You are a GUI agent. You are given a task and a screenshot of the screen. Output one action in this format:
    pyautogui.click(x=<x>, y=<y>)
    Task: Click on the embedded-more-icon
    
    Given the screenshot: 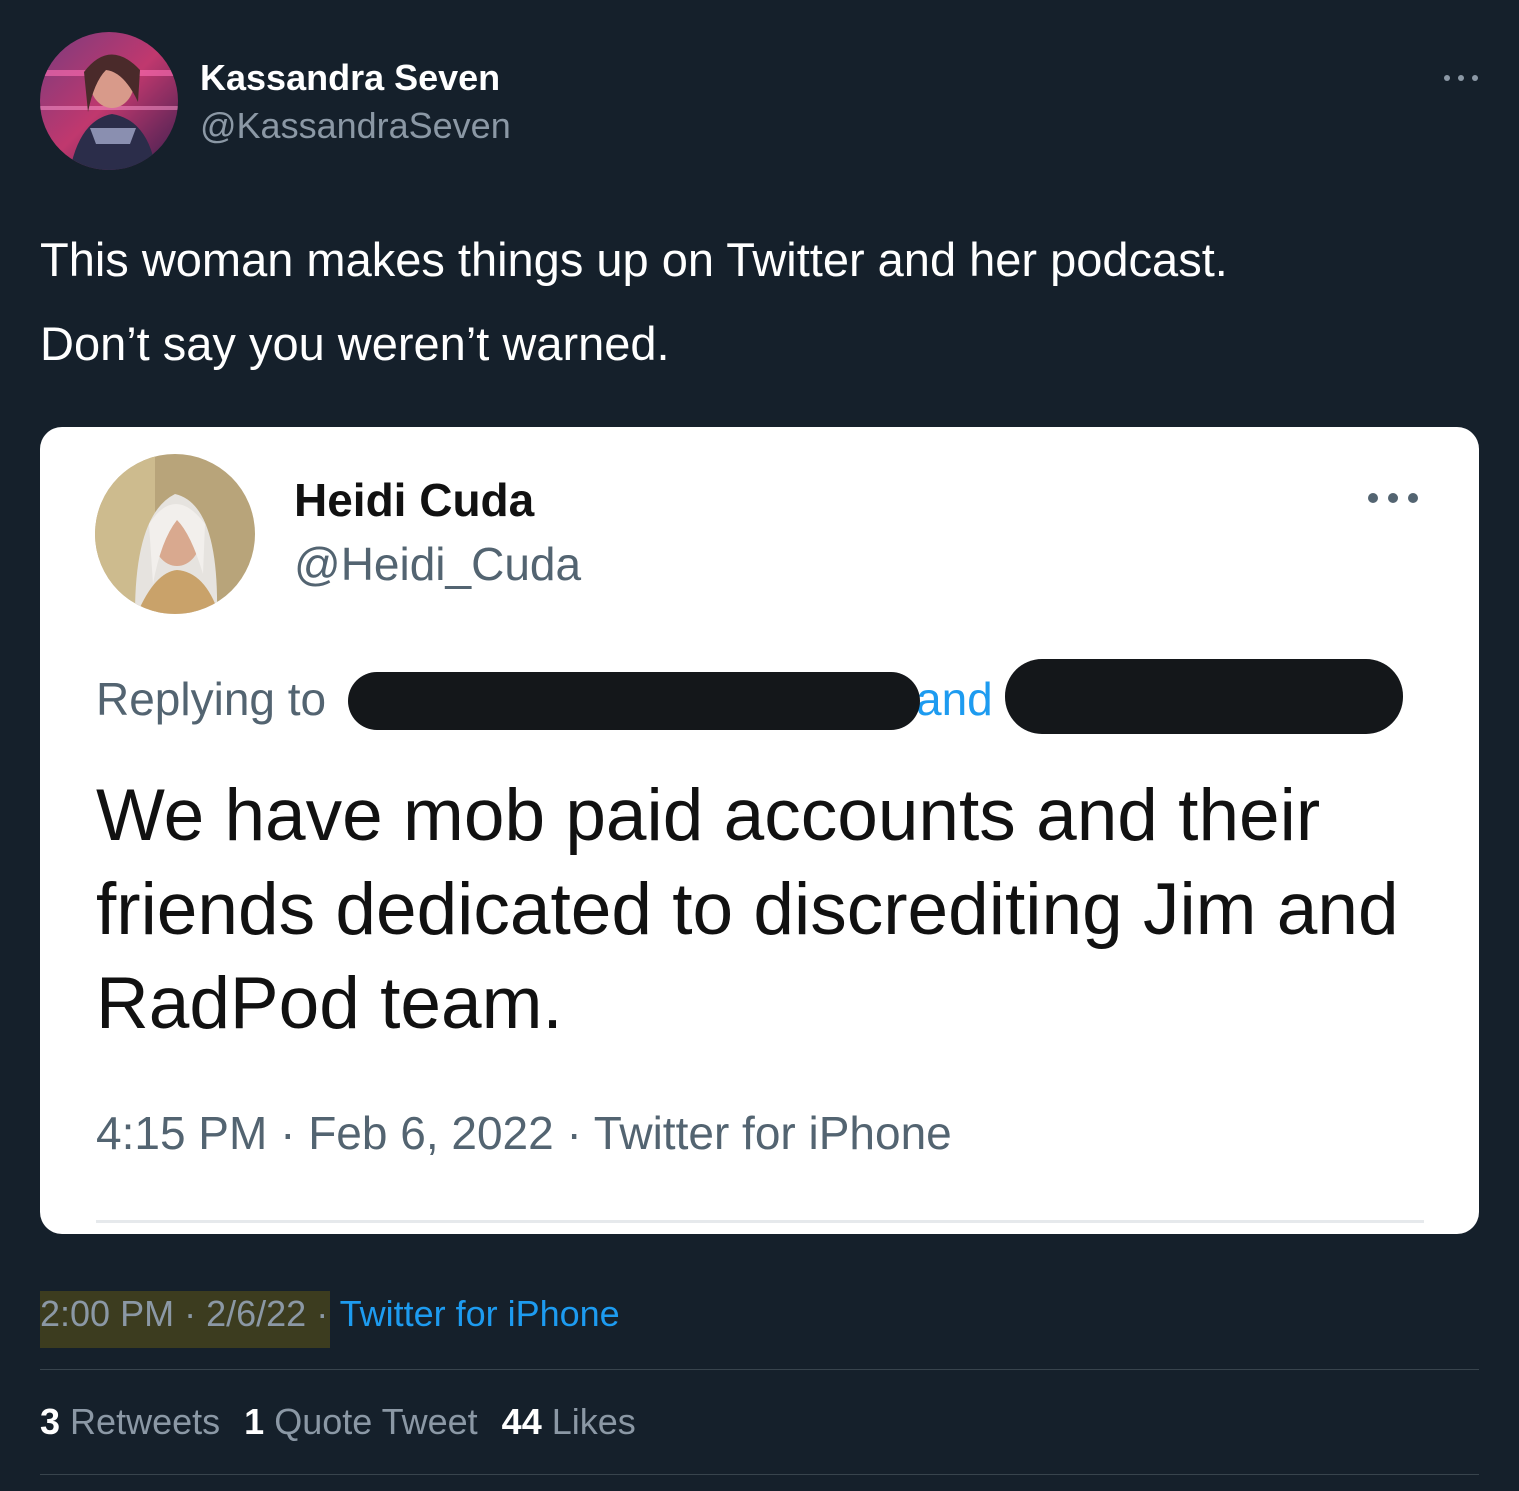 What is the action you would take?
    pyautogui.click(x=1393, y=498)
    